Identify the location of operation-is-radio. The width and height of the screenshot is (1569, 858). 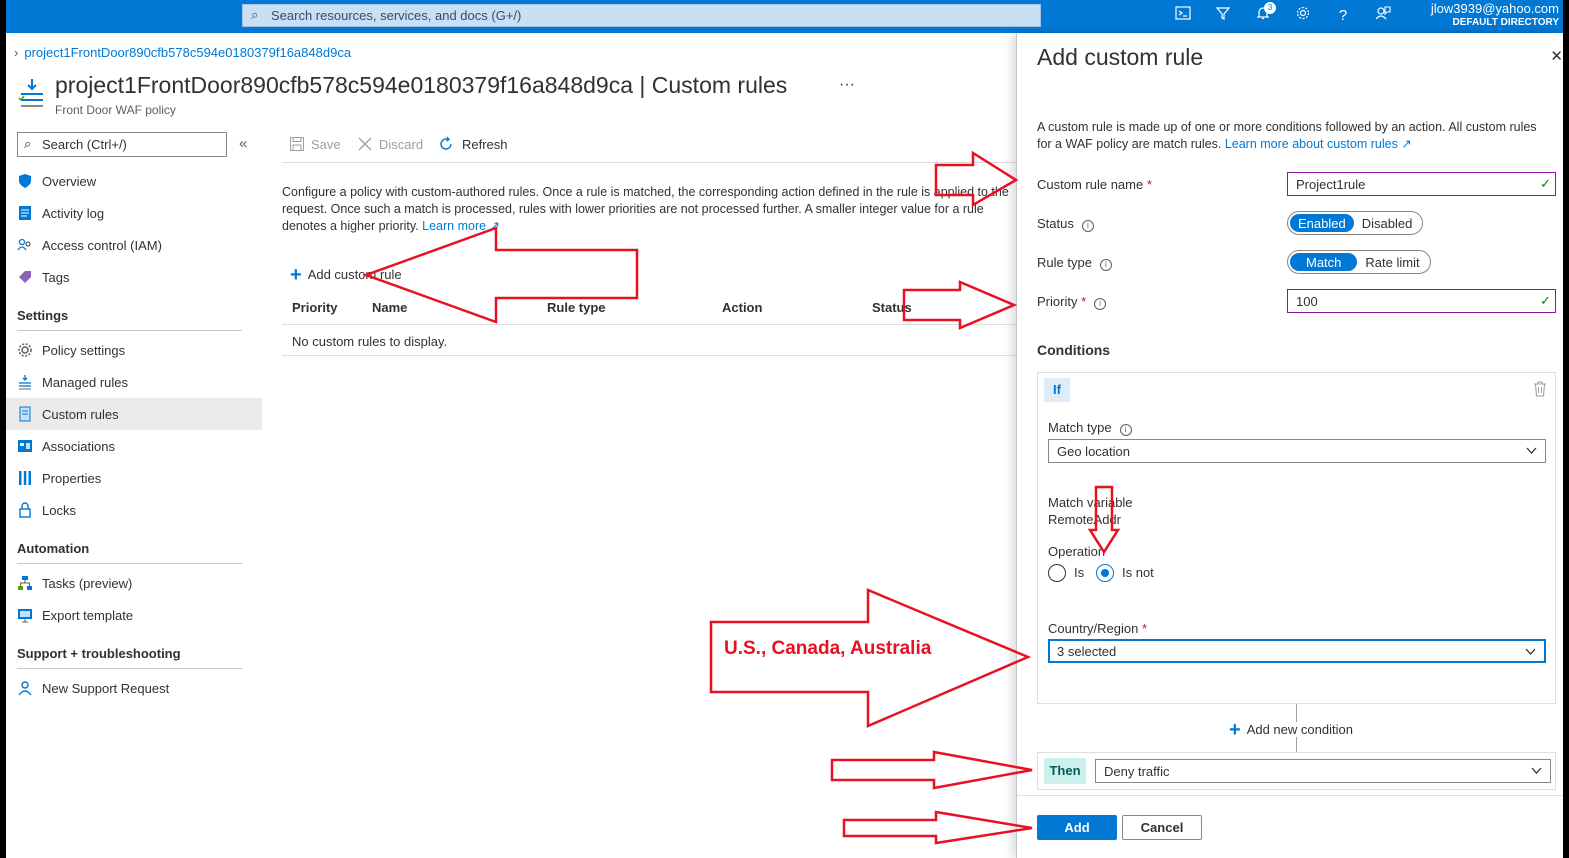
(1057, 573).